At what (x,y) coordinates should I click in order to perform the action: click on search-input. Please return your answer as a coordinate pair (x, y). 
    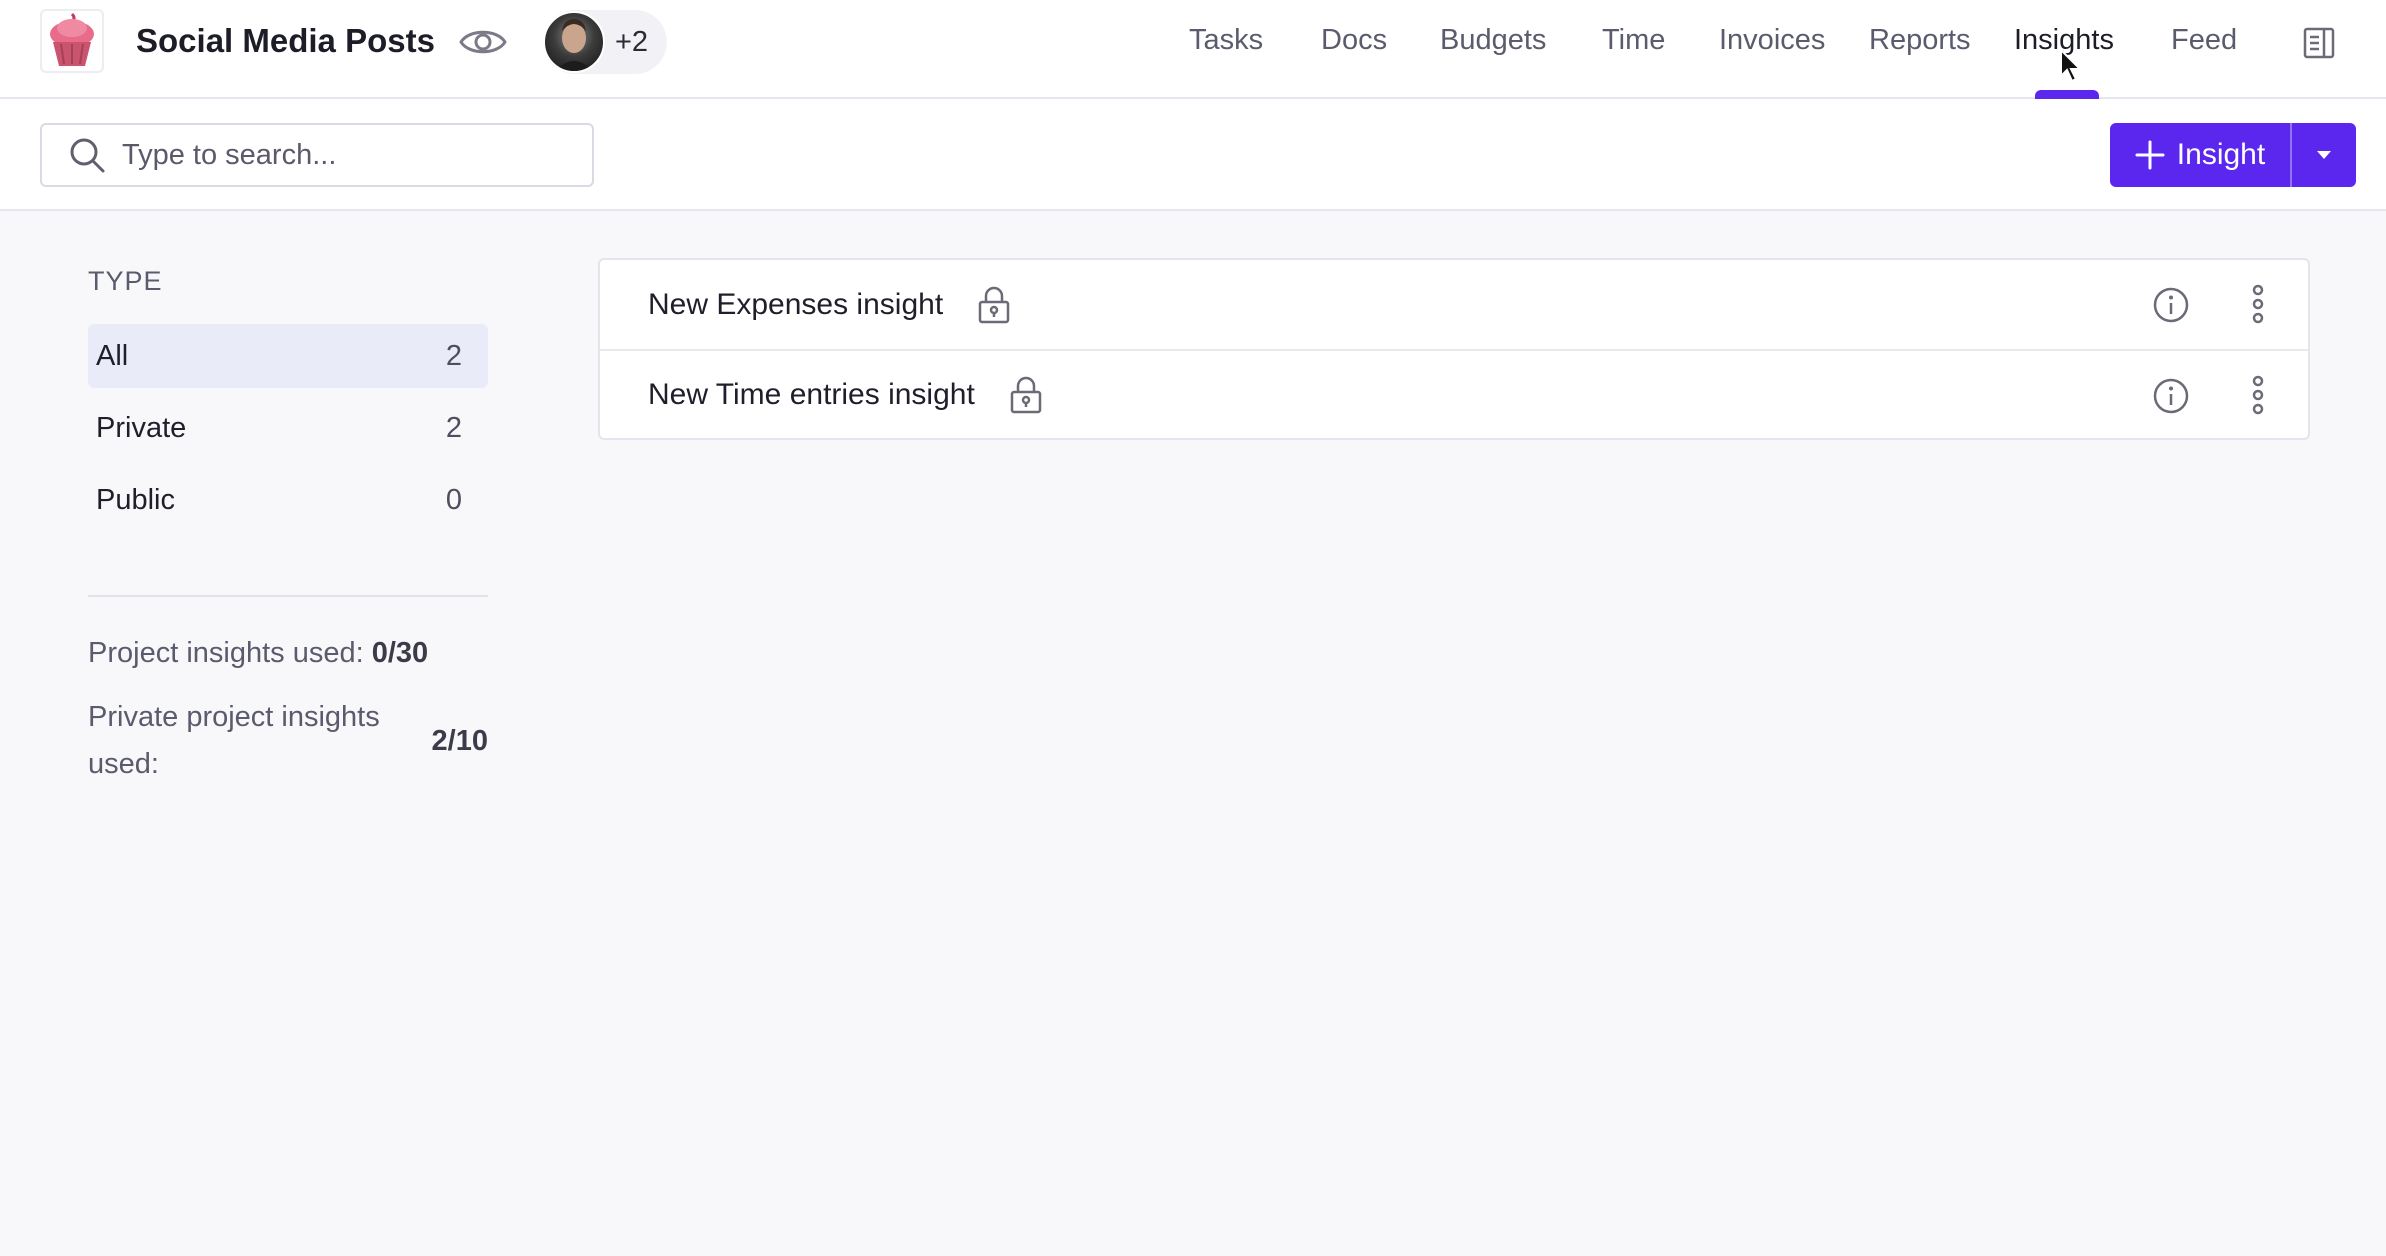
    Looking at the image, I should click on (342, 155).